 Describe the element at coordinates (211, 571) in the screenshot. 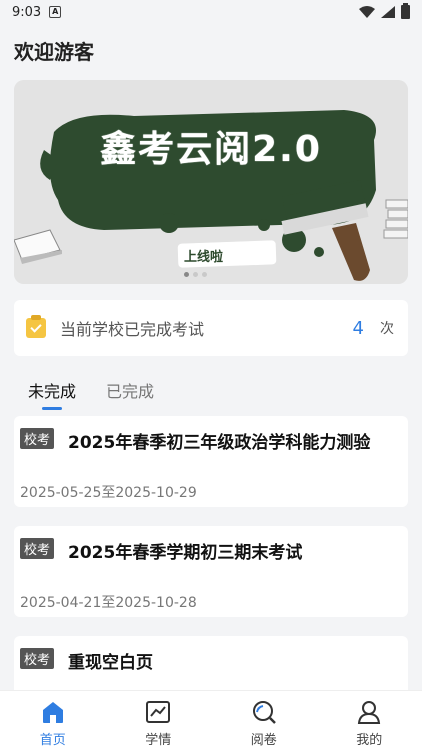

I see `exam-card: 校考 2025年春季学期初三期末考试 2025-04-21至2025-10-28` at that location.